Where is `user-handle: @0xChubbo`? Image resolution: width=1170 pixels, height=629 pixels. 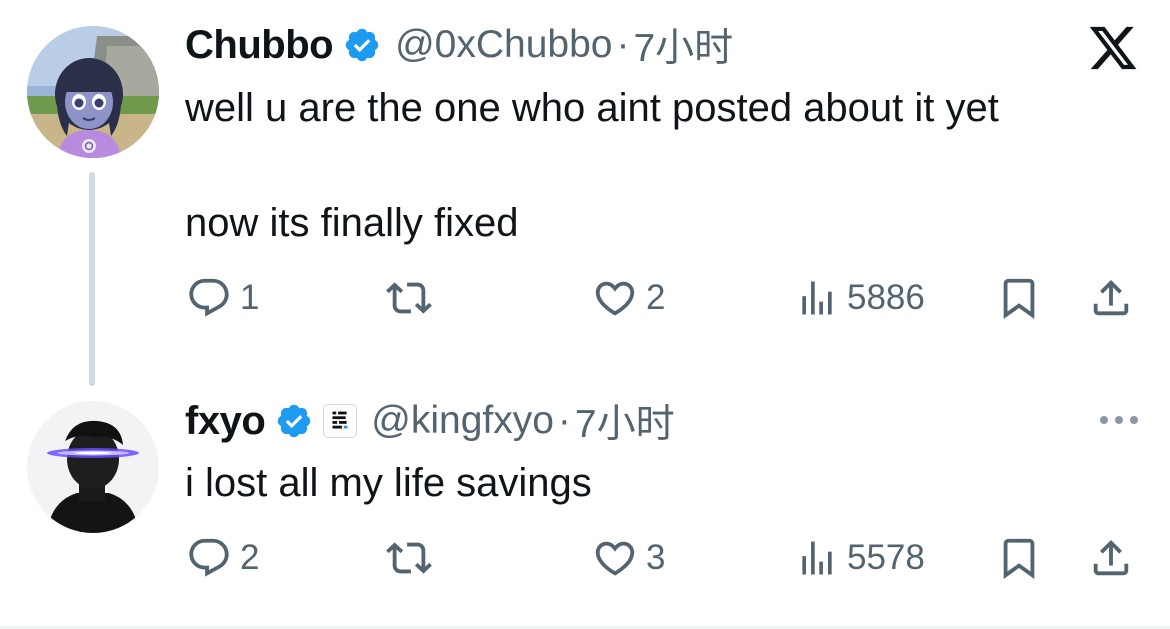 user-handle: @0xChubbo is located at coordinates (503, 45).